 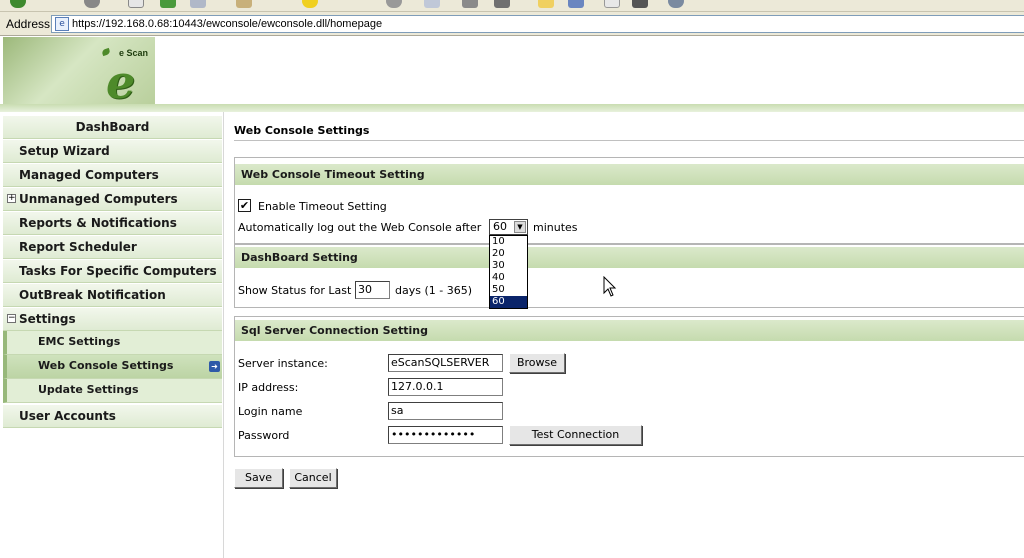 I want to click on save-button: Save, so click(x=258, y=478).